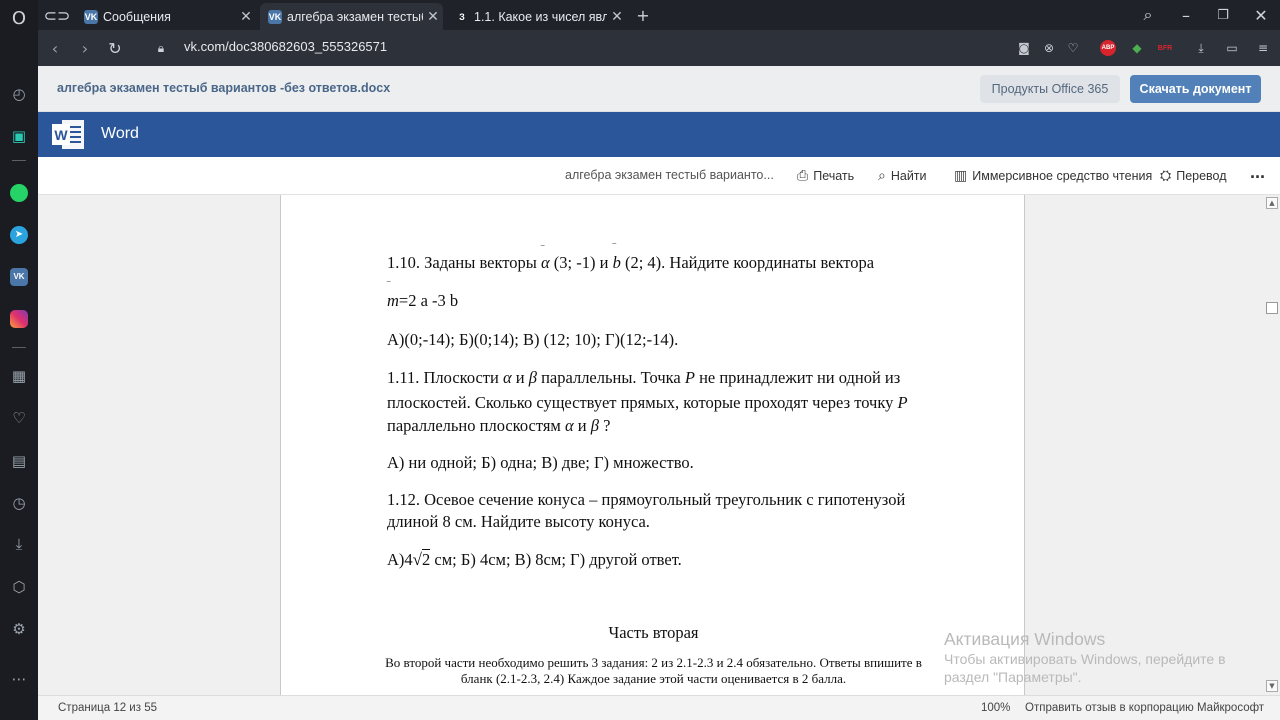 The height and width of the screenshot is (720, 1280). What do you see at coordinates (537, 16) in the screenshot?
I see `tab-question: З 1.1. Какое из чисел являе ✕` at bounding box center [537, 16].